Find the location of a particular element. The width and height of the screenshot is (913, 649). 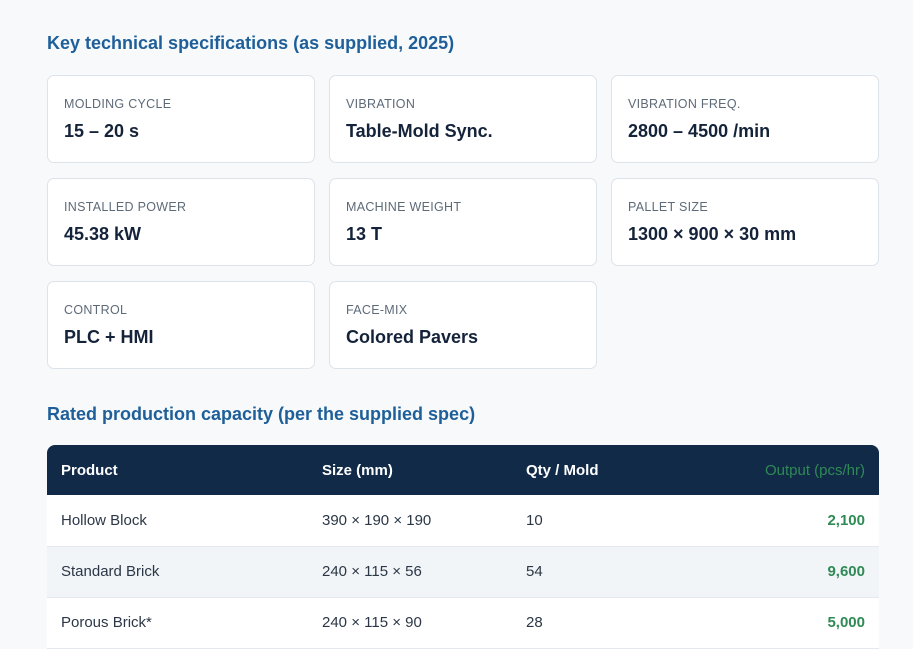

spec-card-vibration-freq: Vibration freq. 2800 – 4500 /min is located at coordinates (745, 119).